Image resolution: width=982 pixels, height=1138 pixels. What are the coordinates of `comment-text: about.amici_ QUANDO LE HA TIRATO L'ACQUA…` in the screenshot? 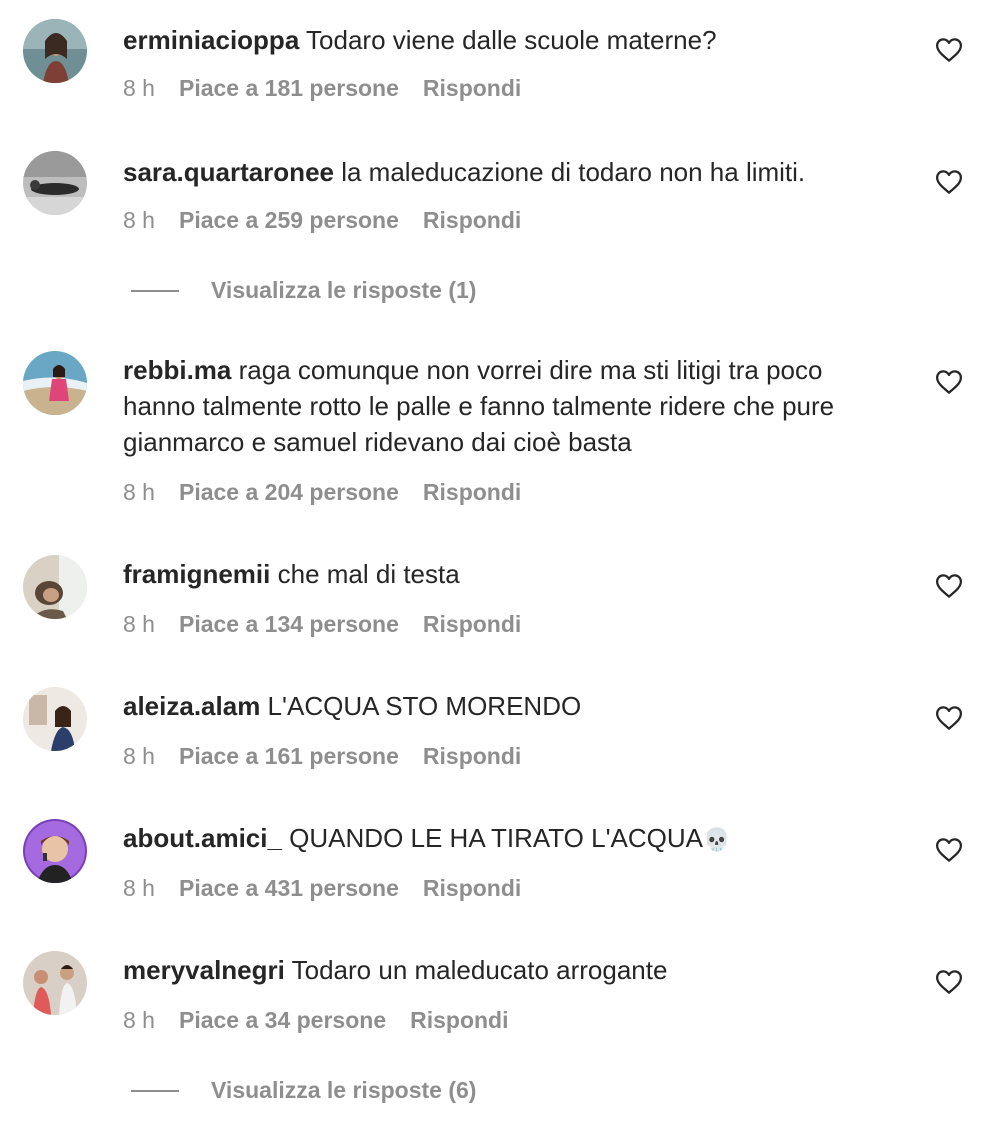 It's located at (508, 839).